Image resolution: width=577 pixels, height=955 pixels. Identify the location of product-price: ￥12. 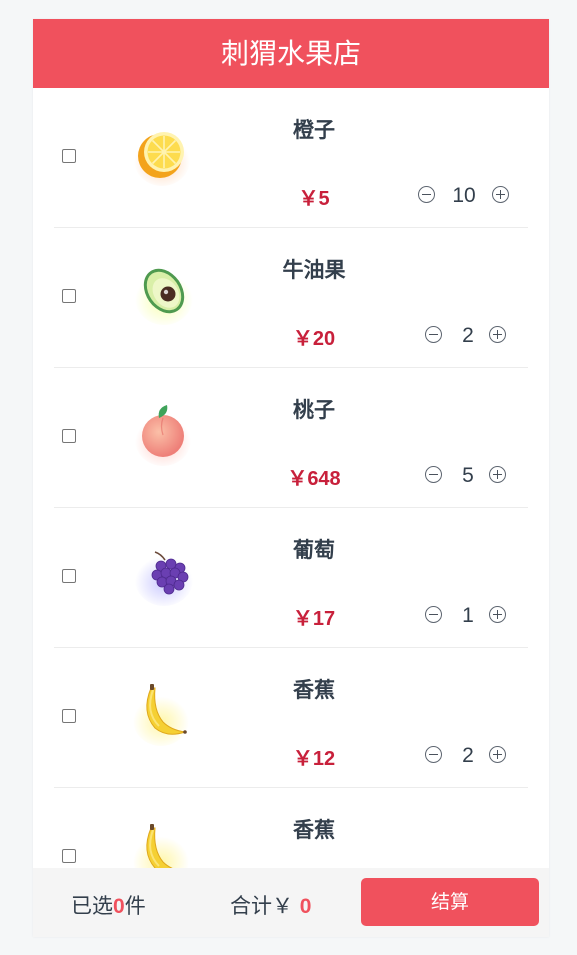
(314, 759).